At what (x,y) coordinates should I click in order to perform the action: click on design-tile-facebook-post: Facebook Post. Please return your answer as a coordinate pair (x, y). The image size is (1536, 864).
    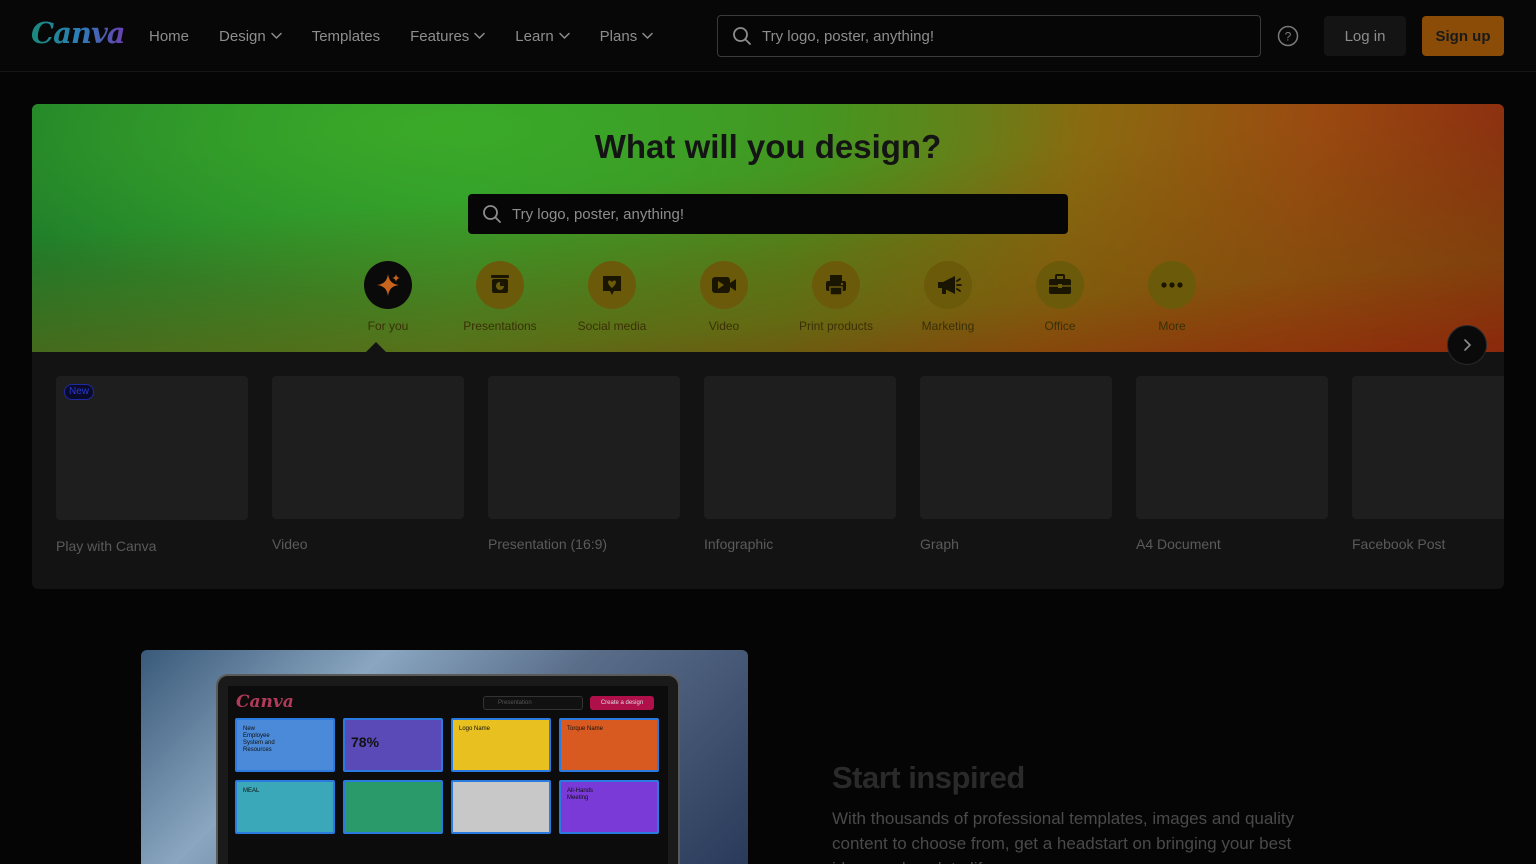
    Looking at the image, I should click on (1428, 464).